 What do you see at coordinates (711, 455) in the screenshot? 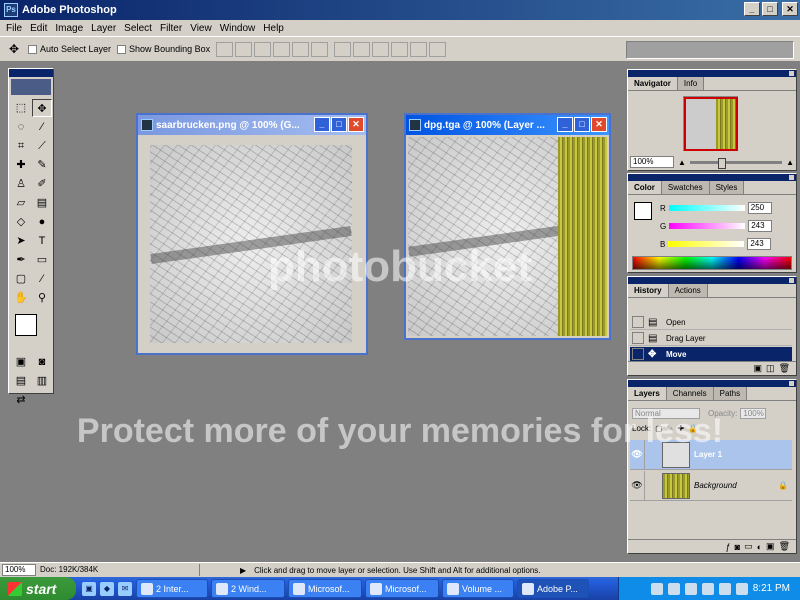
I see `layer-row: 👁 Layer 1` at bounding box center [711, 455].